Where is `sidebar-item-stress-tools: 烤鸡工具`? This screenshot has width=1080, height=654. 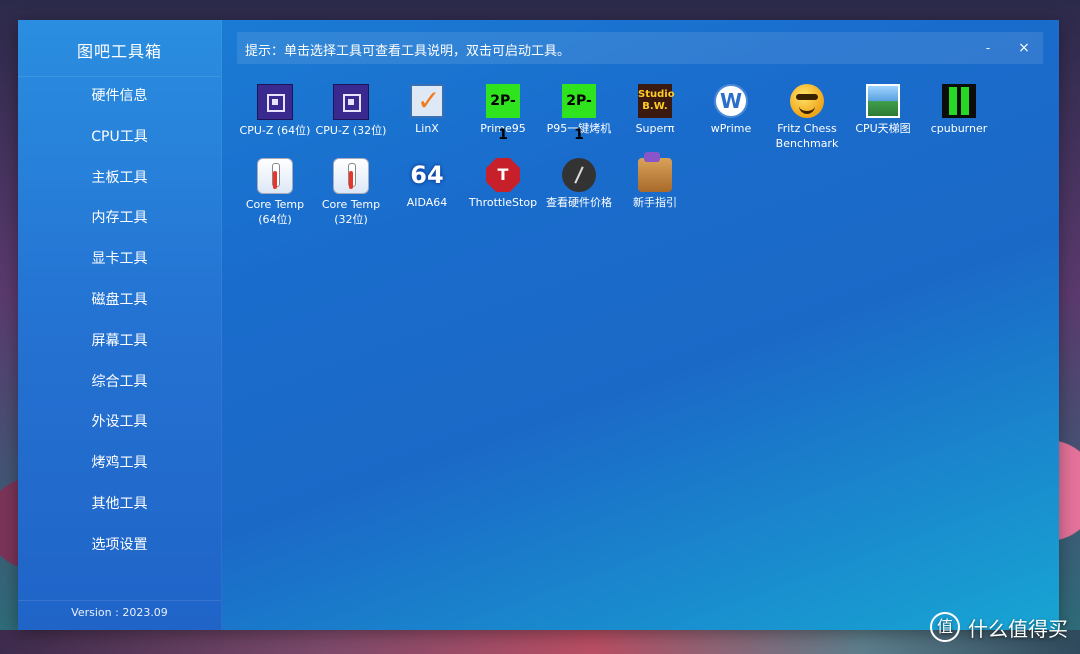
sidebar-item-stress-tools: 烤鸡工具 is located at coordinates (119, 463).